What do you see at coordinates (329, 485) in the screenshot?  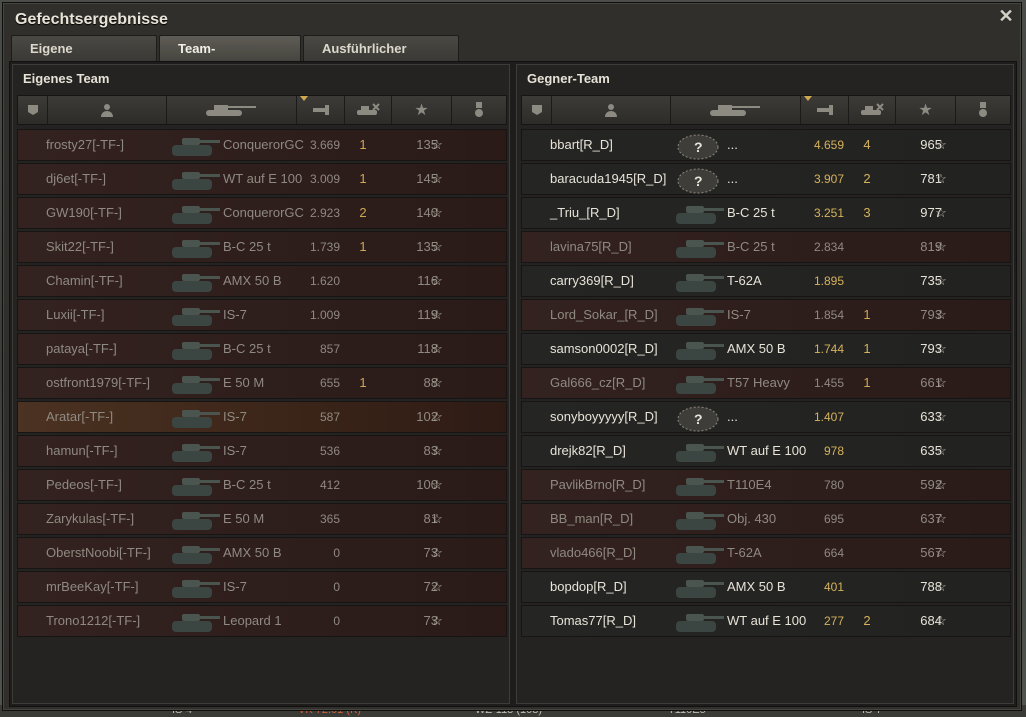 I see `damage-value: 412` at bounding box center [329, 485].